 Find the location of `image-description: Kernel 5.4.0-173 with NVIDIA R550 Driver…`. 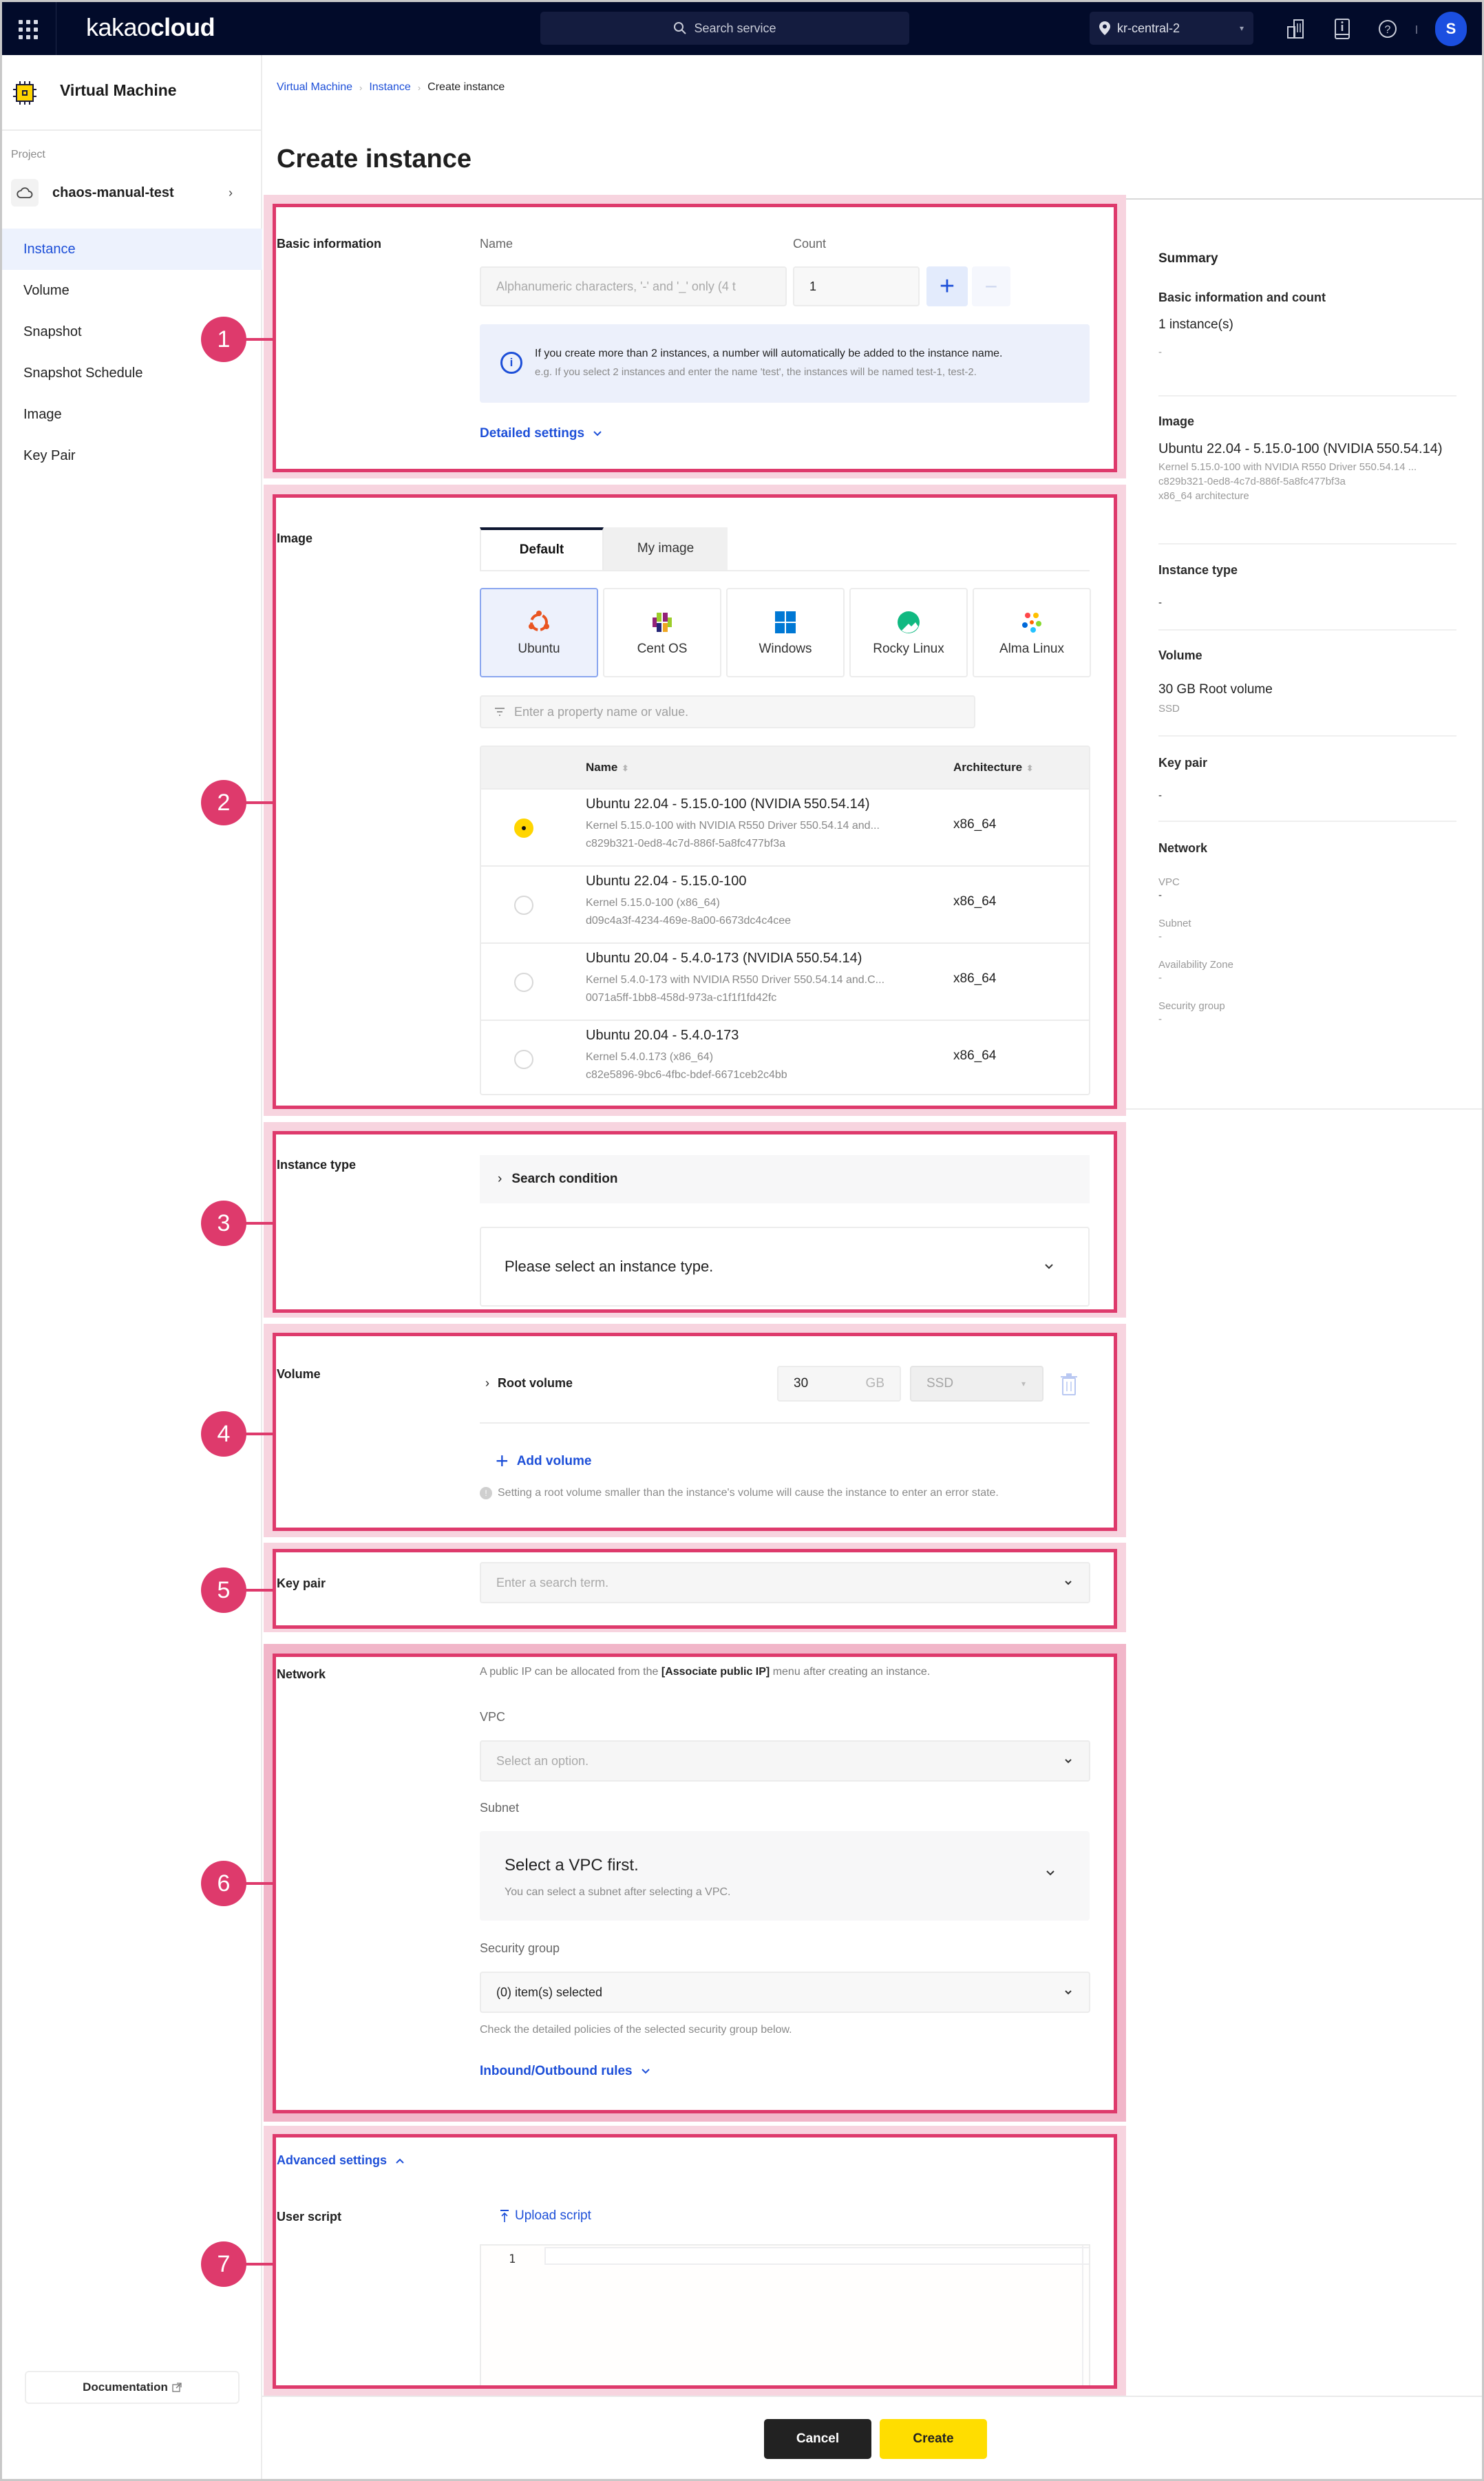

image-description: Kernel 5.4.0-173 with NVIDIA R550 Driver… is located at coordinates (735, 980).